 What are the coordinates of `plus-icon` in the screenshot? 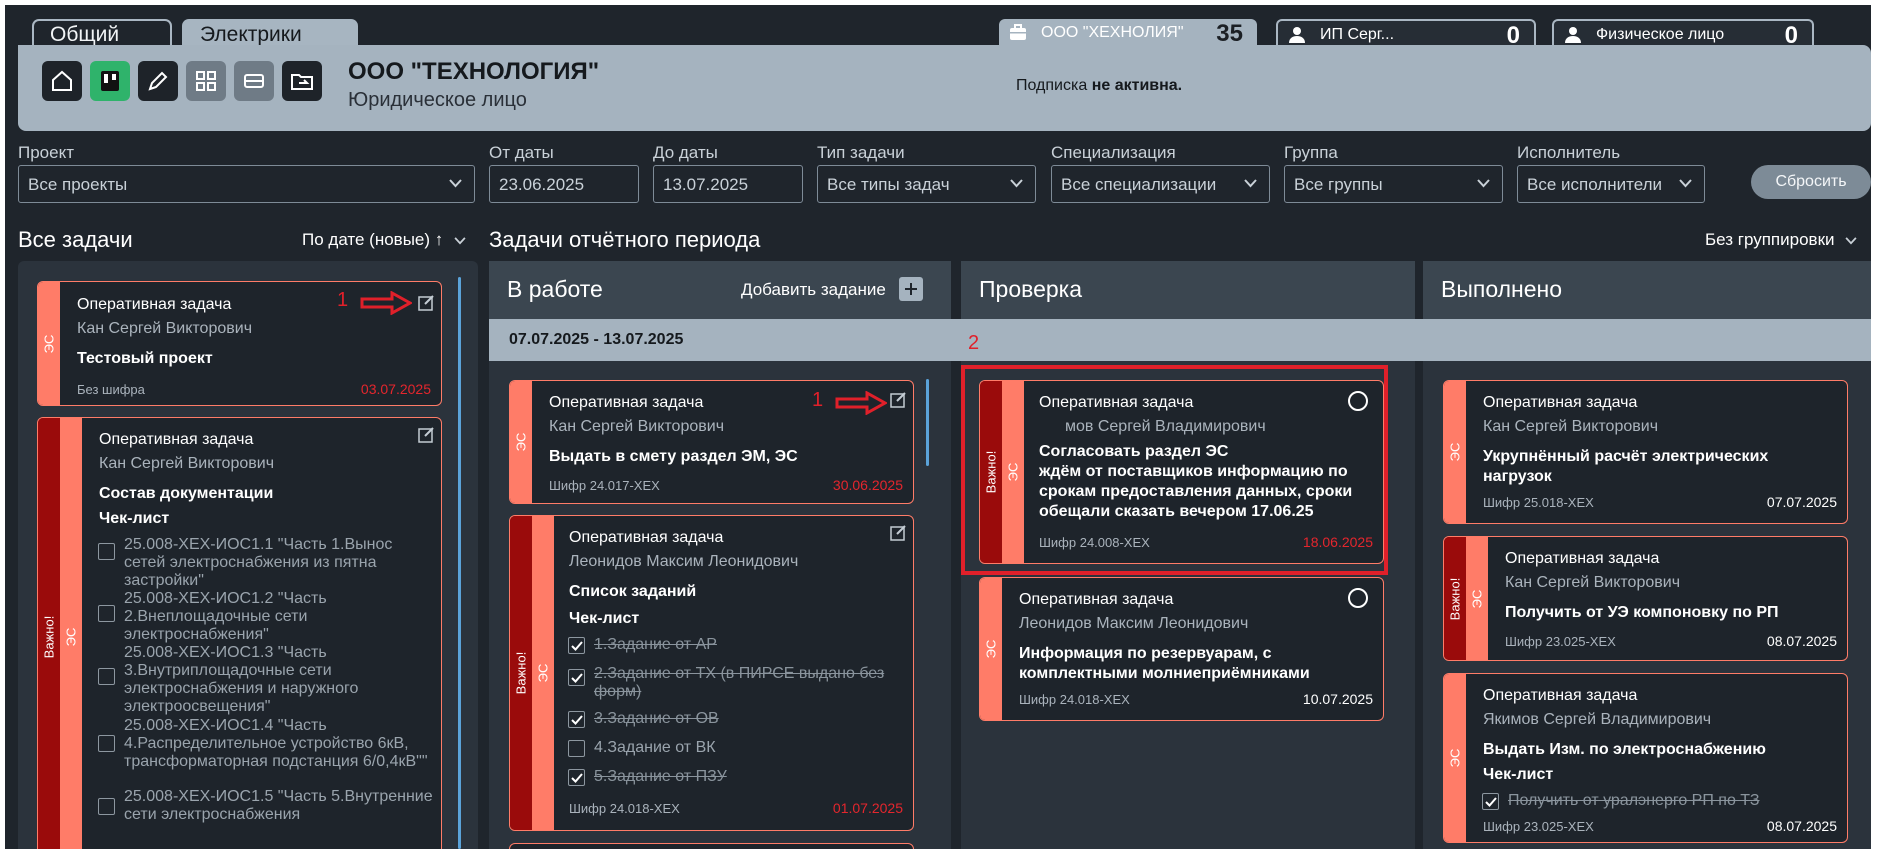 It's located at (911, 289).